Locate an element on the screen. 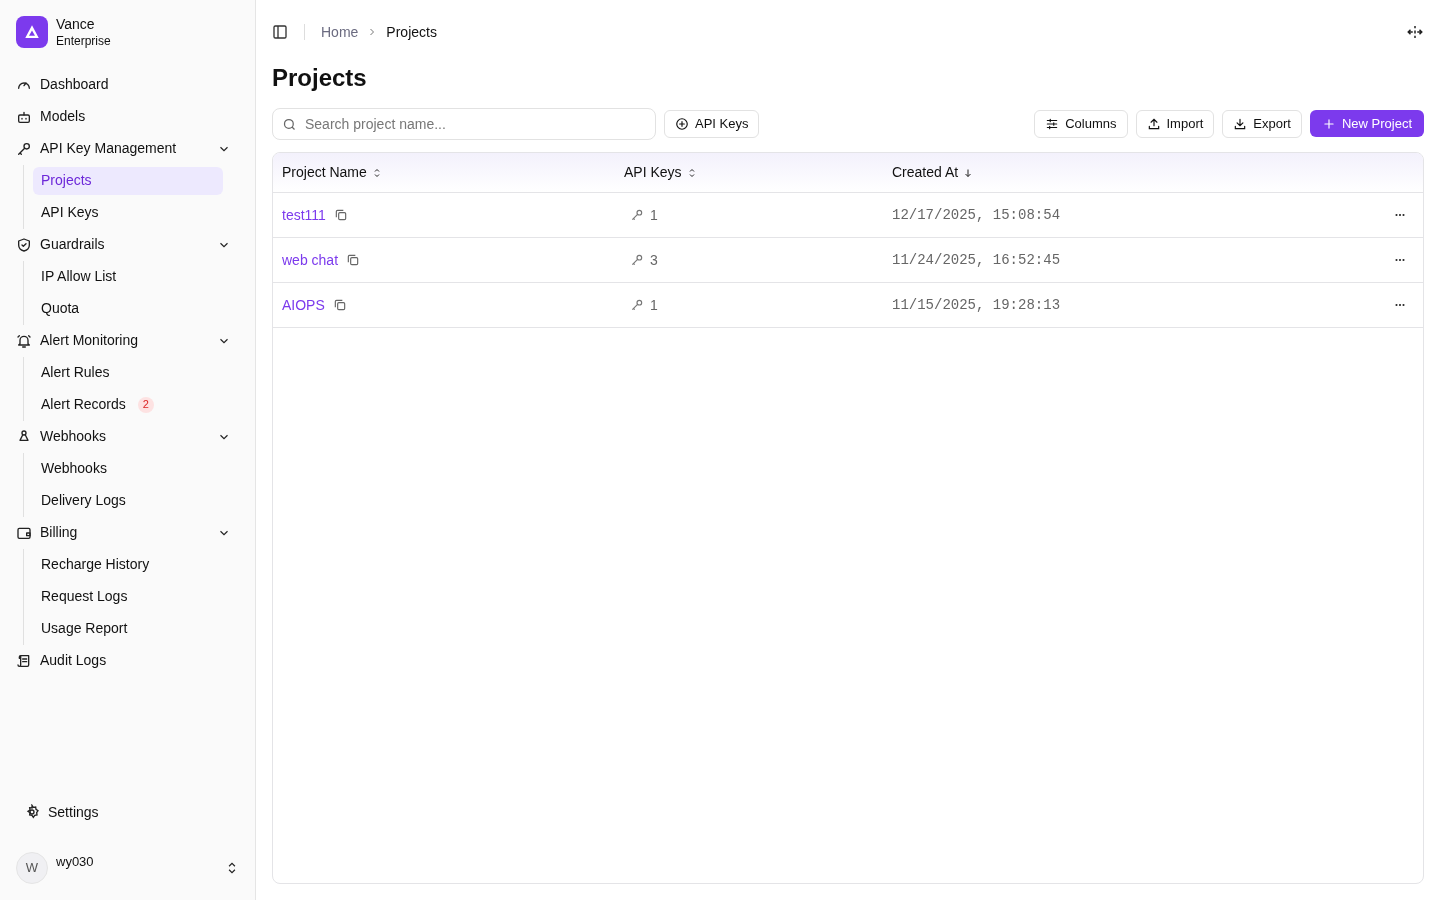 The height and width of the screenshot is (900, 1440). brand-subtitle: Enterprise is located at coordinates (83, 41).